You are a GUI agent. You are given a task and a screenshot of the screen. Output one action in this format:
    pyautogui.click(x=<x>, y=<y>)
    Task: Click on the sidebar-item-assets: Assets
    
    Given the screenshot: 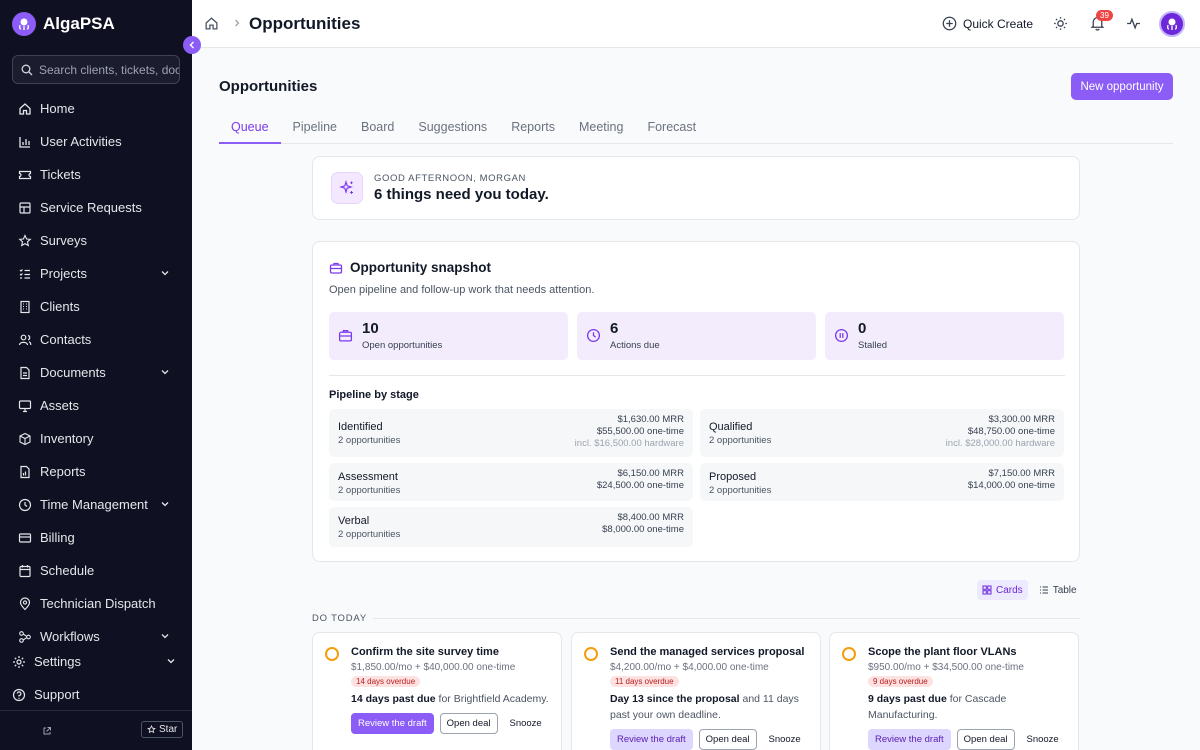 What is the action you would take?
    pyautogui.click(x=96, y=405)
    